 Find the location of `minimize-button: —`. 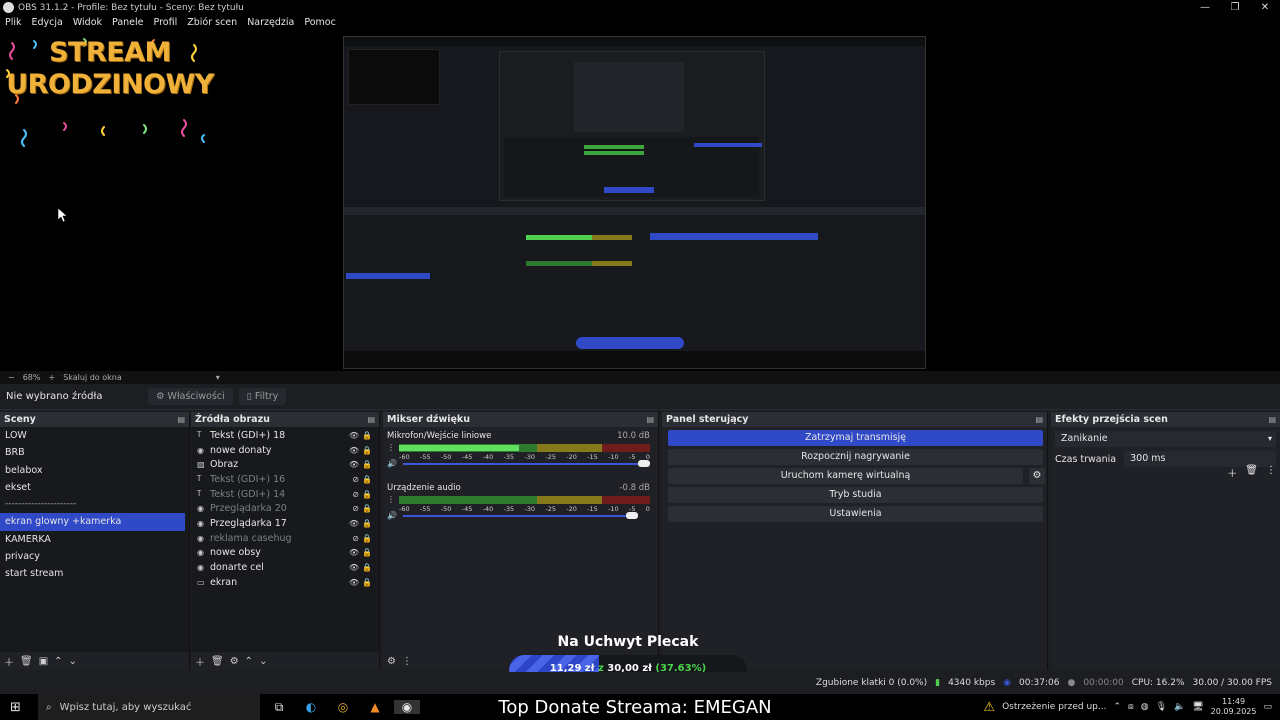

minimize-button: — is located at coordinates (1205, 7).